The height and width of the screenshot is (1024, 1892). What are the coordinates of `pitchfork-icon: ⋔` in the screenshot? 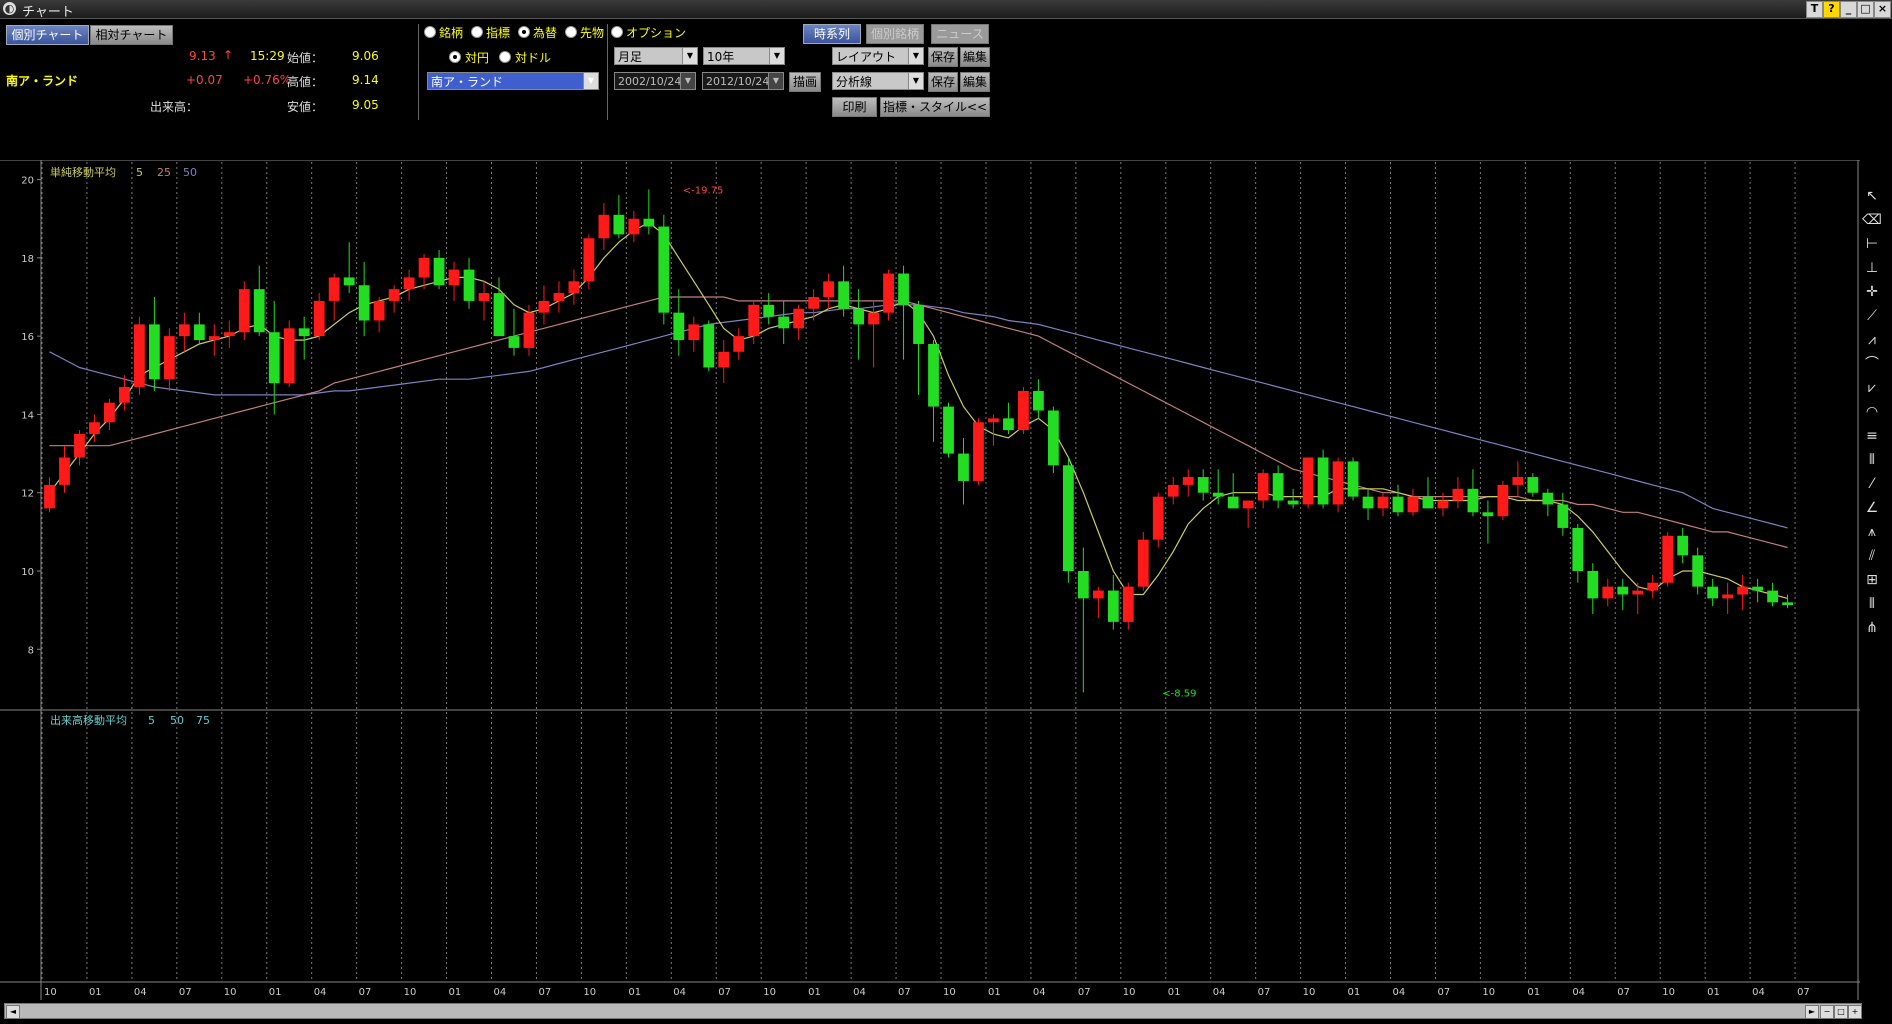 It's located at (1872, 628).